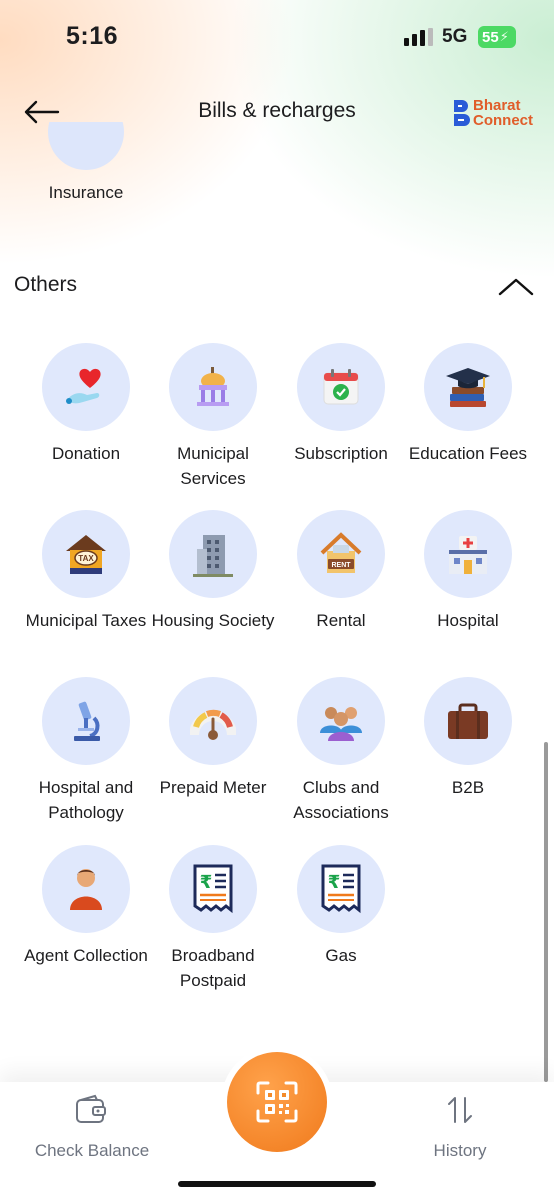  Describe the element at coordinates (341, 800) in the screenshot. I see `tile-label: Clubs and Associations` at that location.